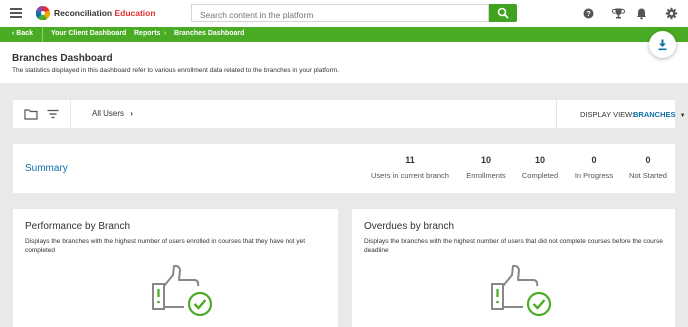 This screenshot has width=688, height=327. I want to click on chevron-left-icon: ‹, so click(13, 33).